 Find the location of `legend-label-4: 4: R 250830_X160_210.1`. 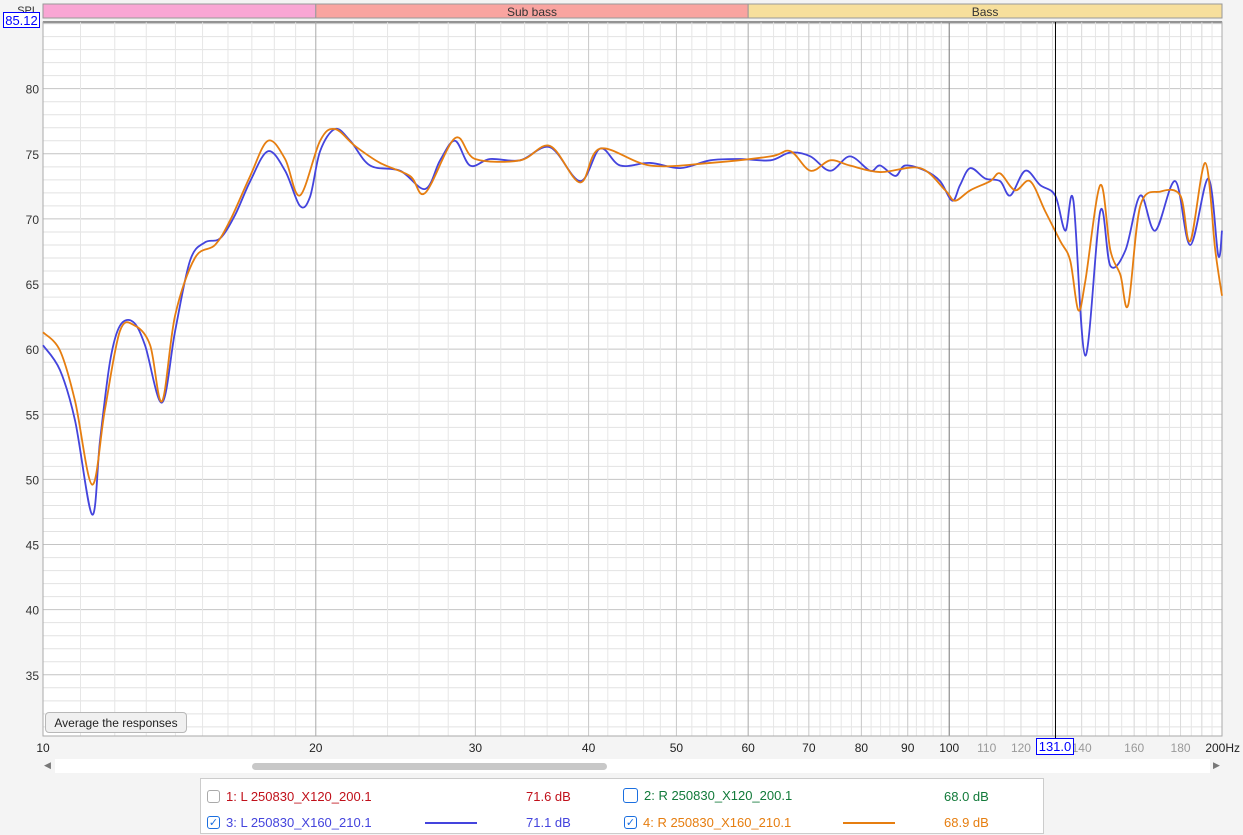

legend-label-4: 4: R 250830_X160_210.1 is located at coordinates (717, 822).